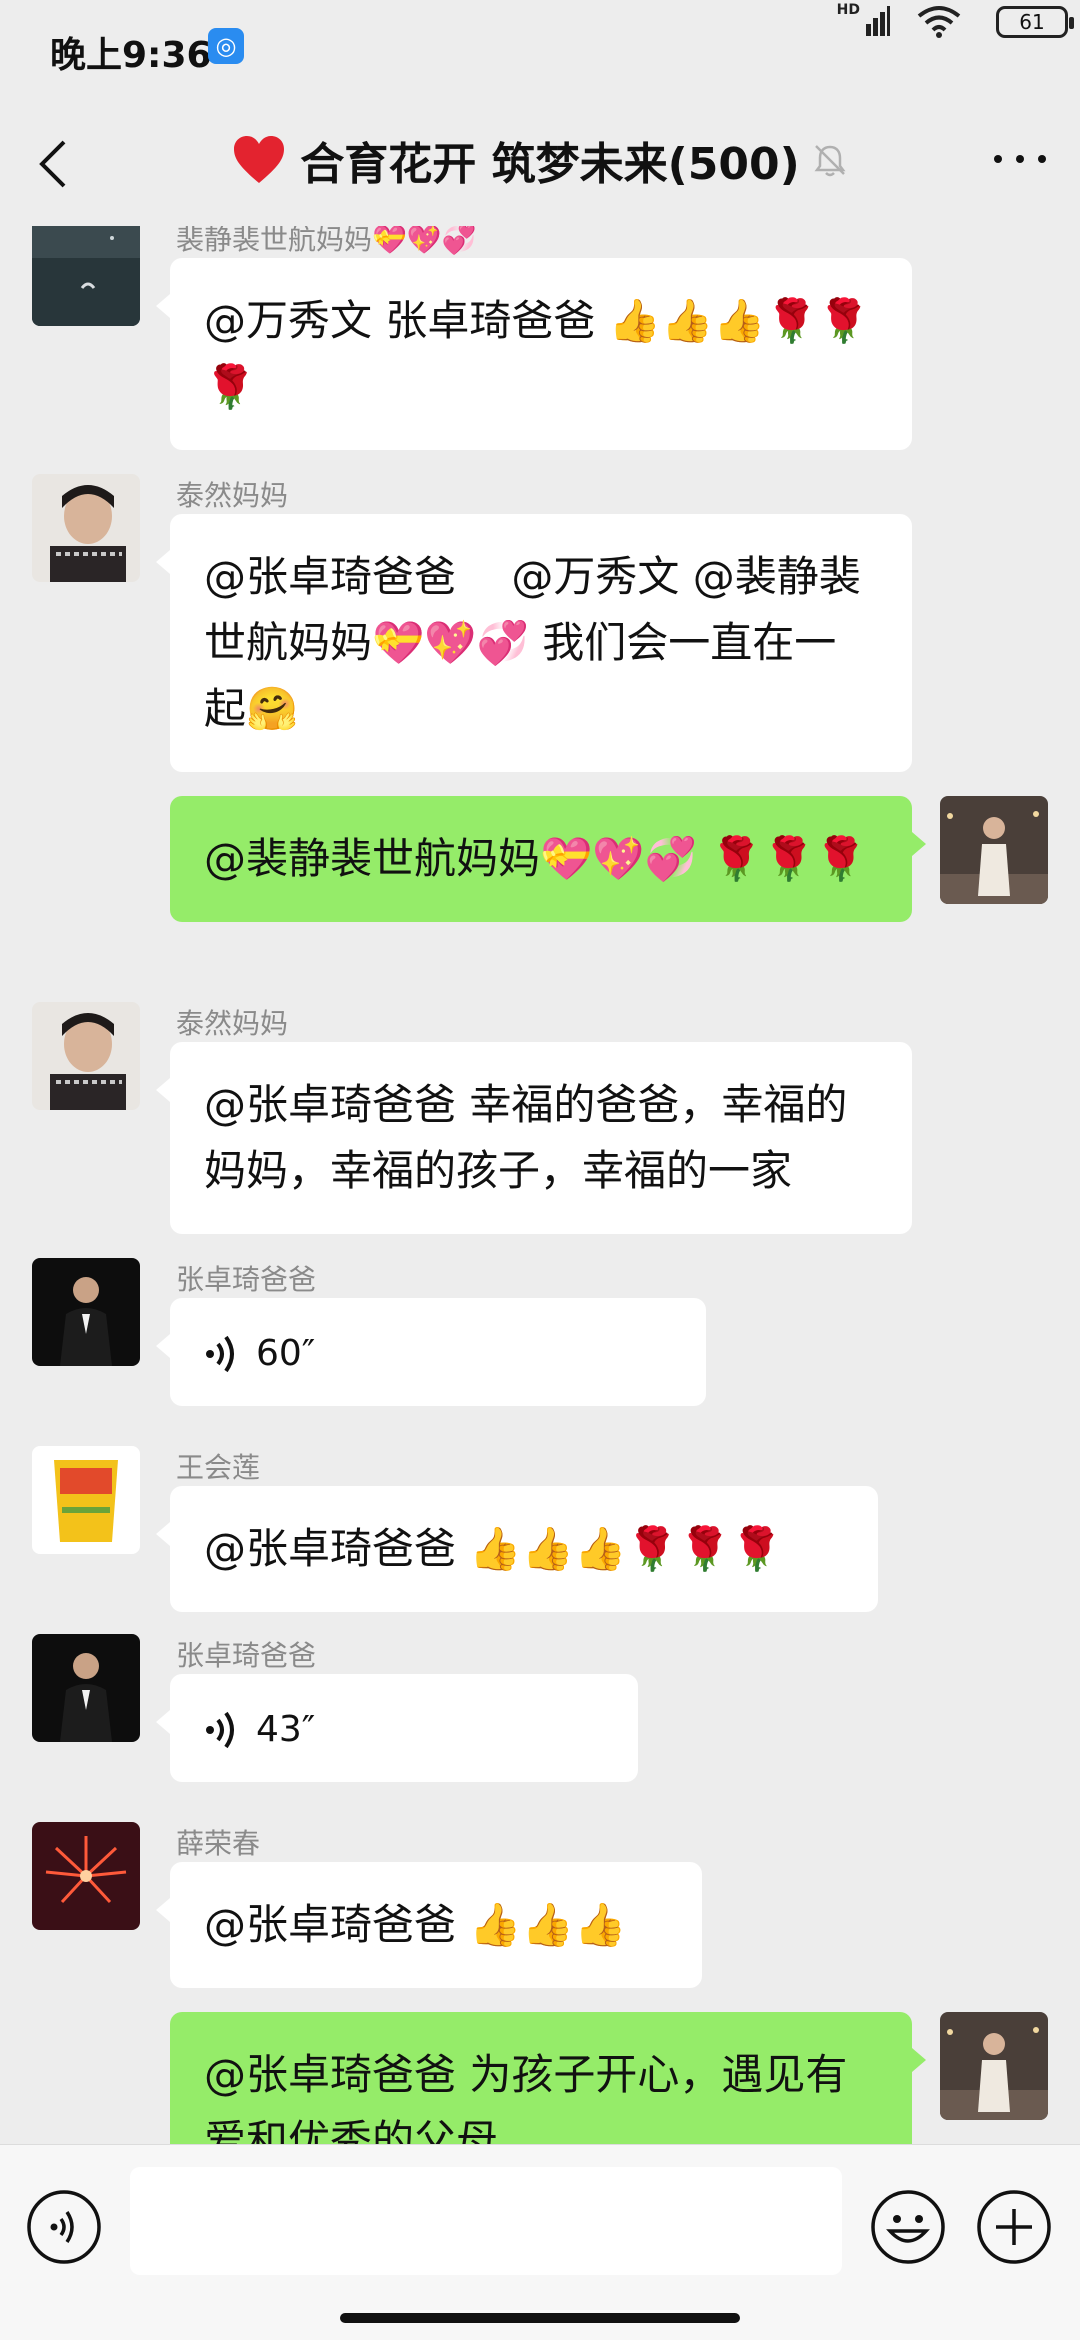  What do you see at coordinates (517, 1549) in the screenshot?
I see `message-bubble: @张卓琦爸爸 👍👍👍🌹🌹🌹` at bounding box center [517, 1549].